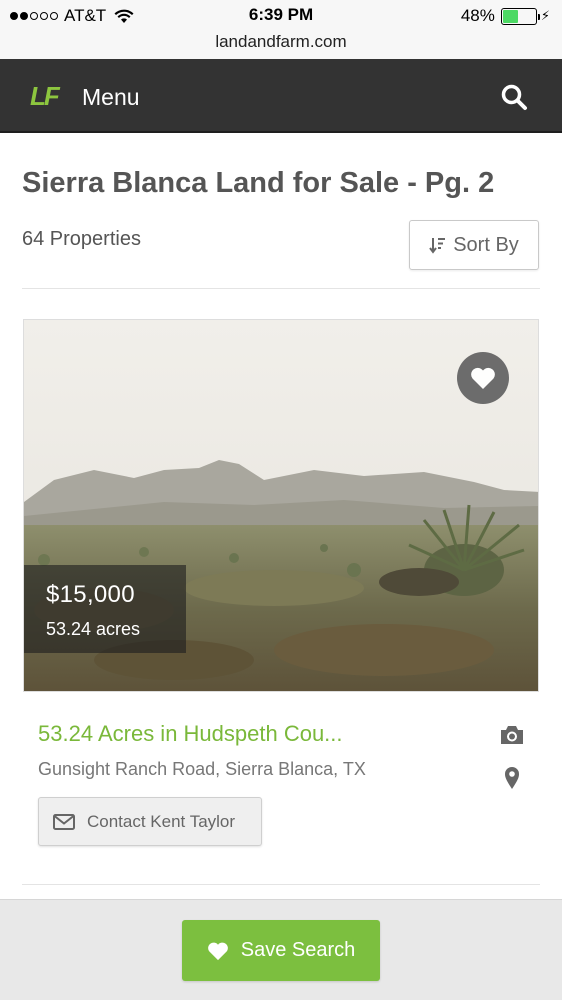  Describe the element at coordinates (281, 884) in the screenshot. I see `listing-divider` at that location.